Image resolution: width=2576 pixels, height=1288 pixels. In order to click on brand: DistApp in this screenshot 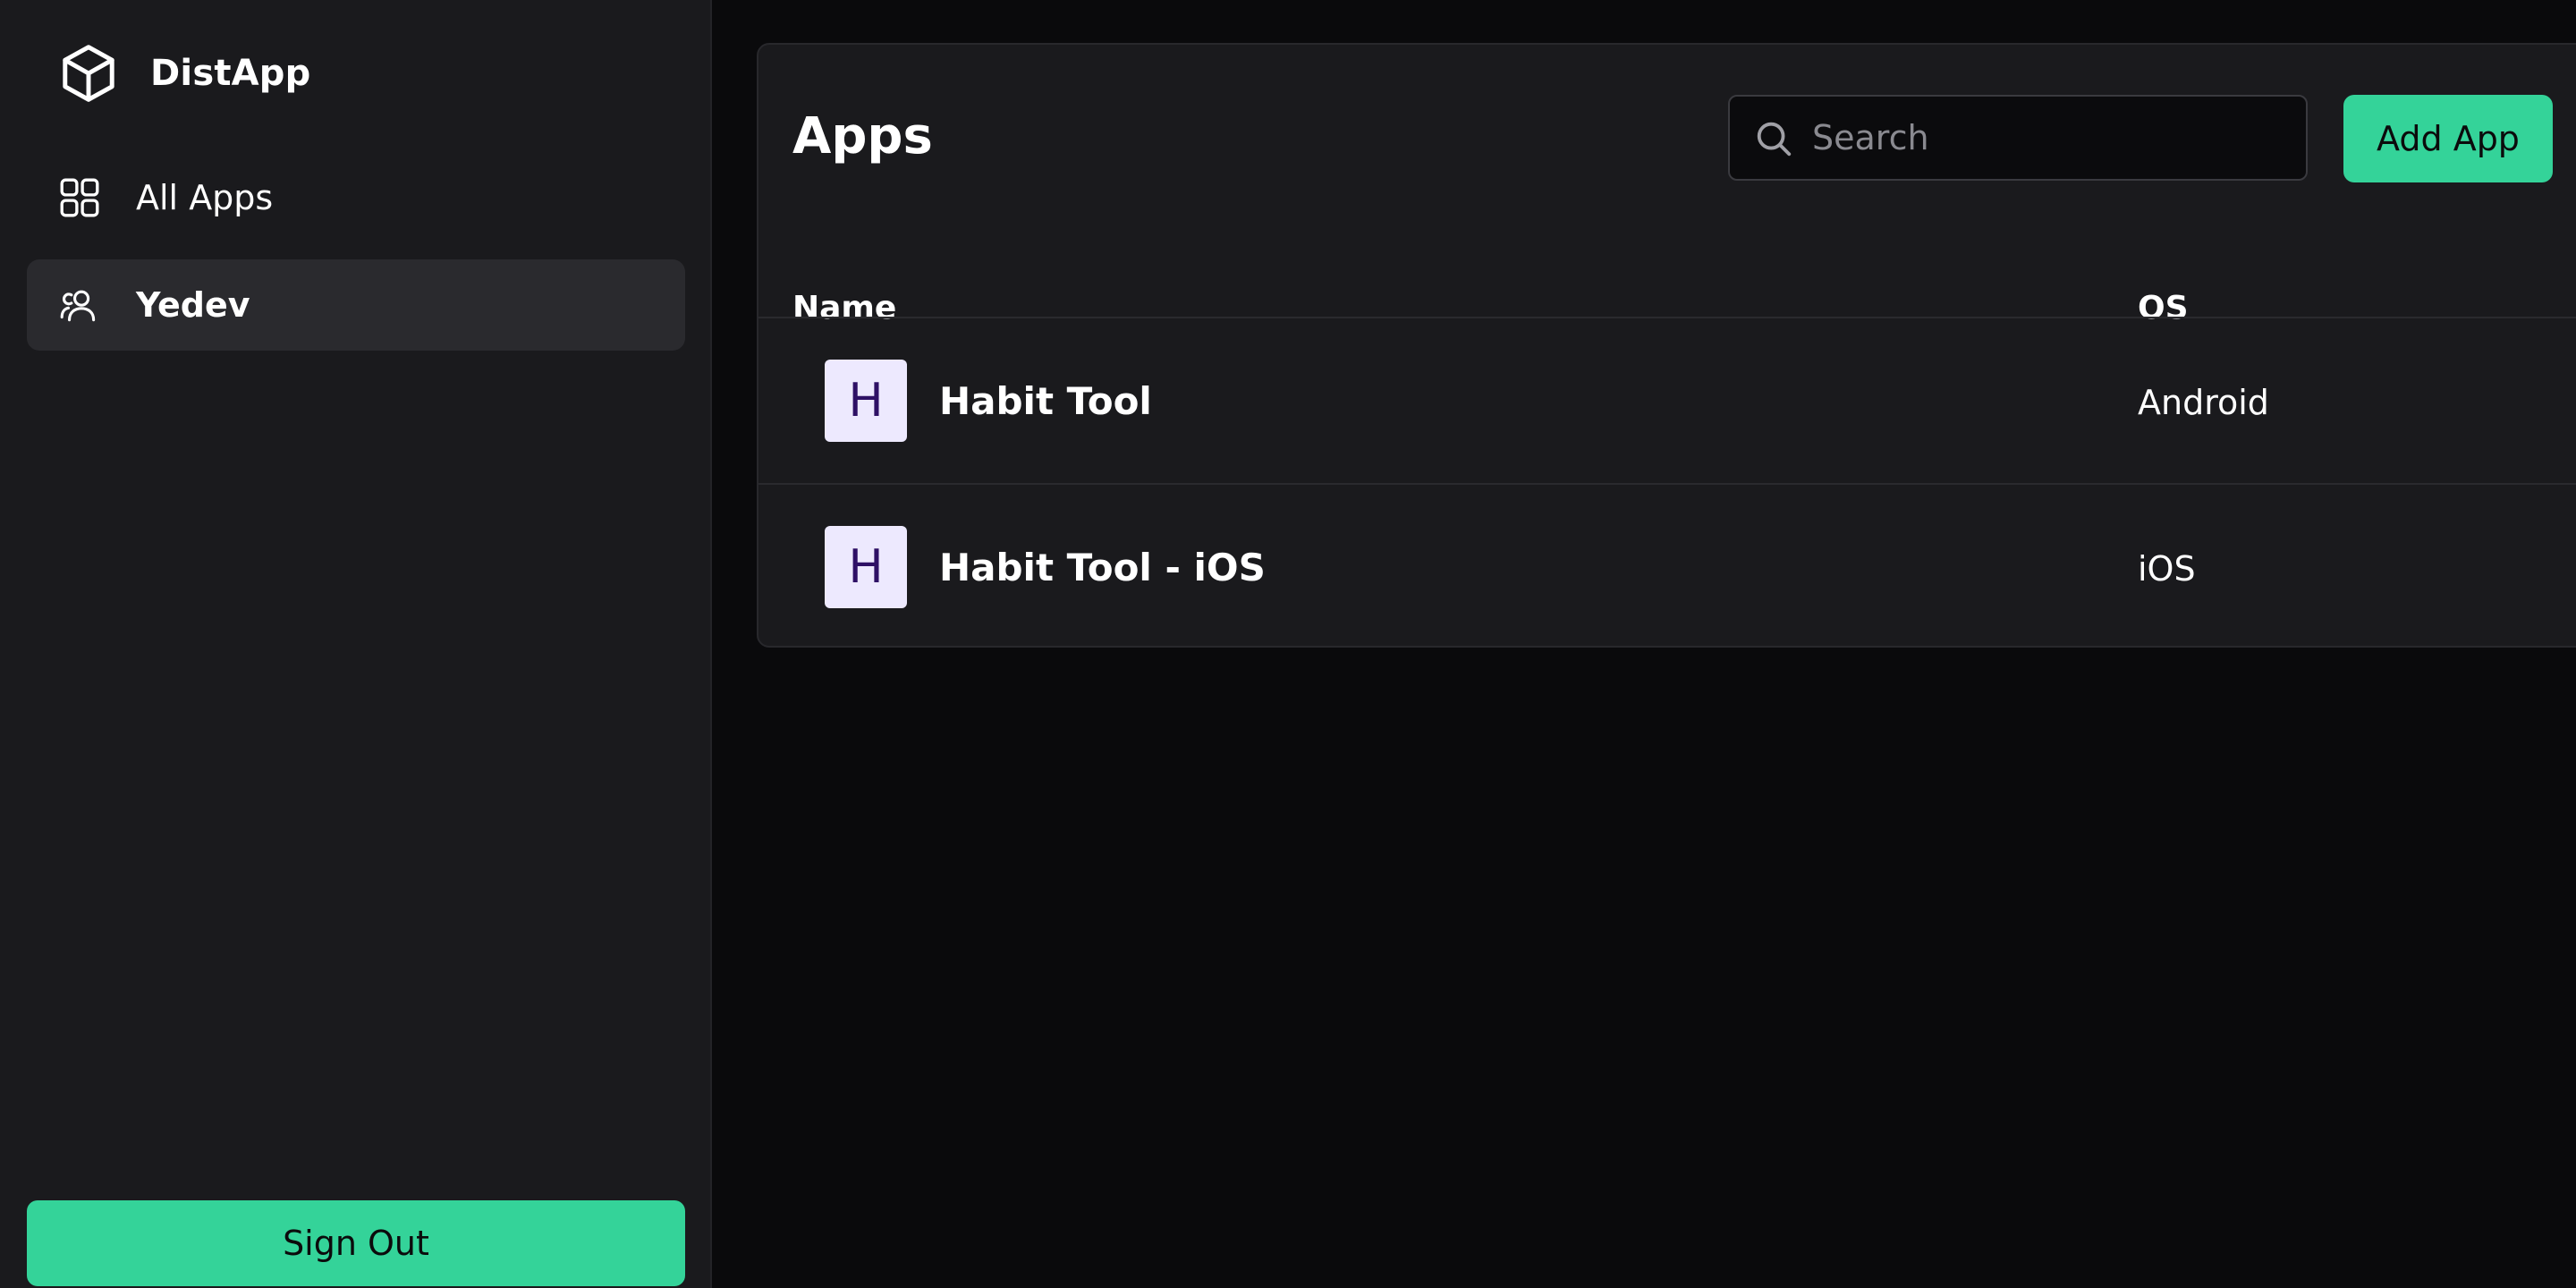, I will do `click(182, 73)`.